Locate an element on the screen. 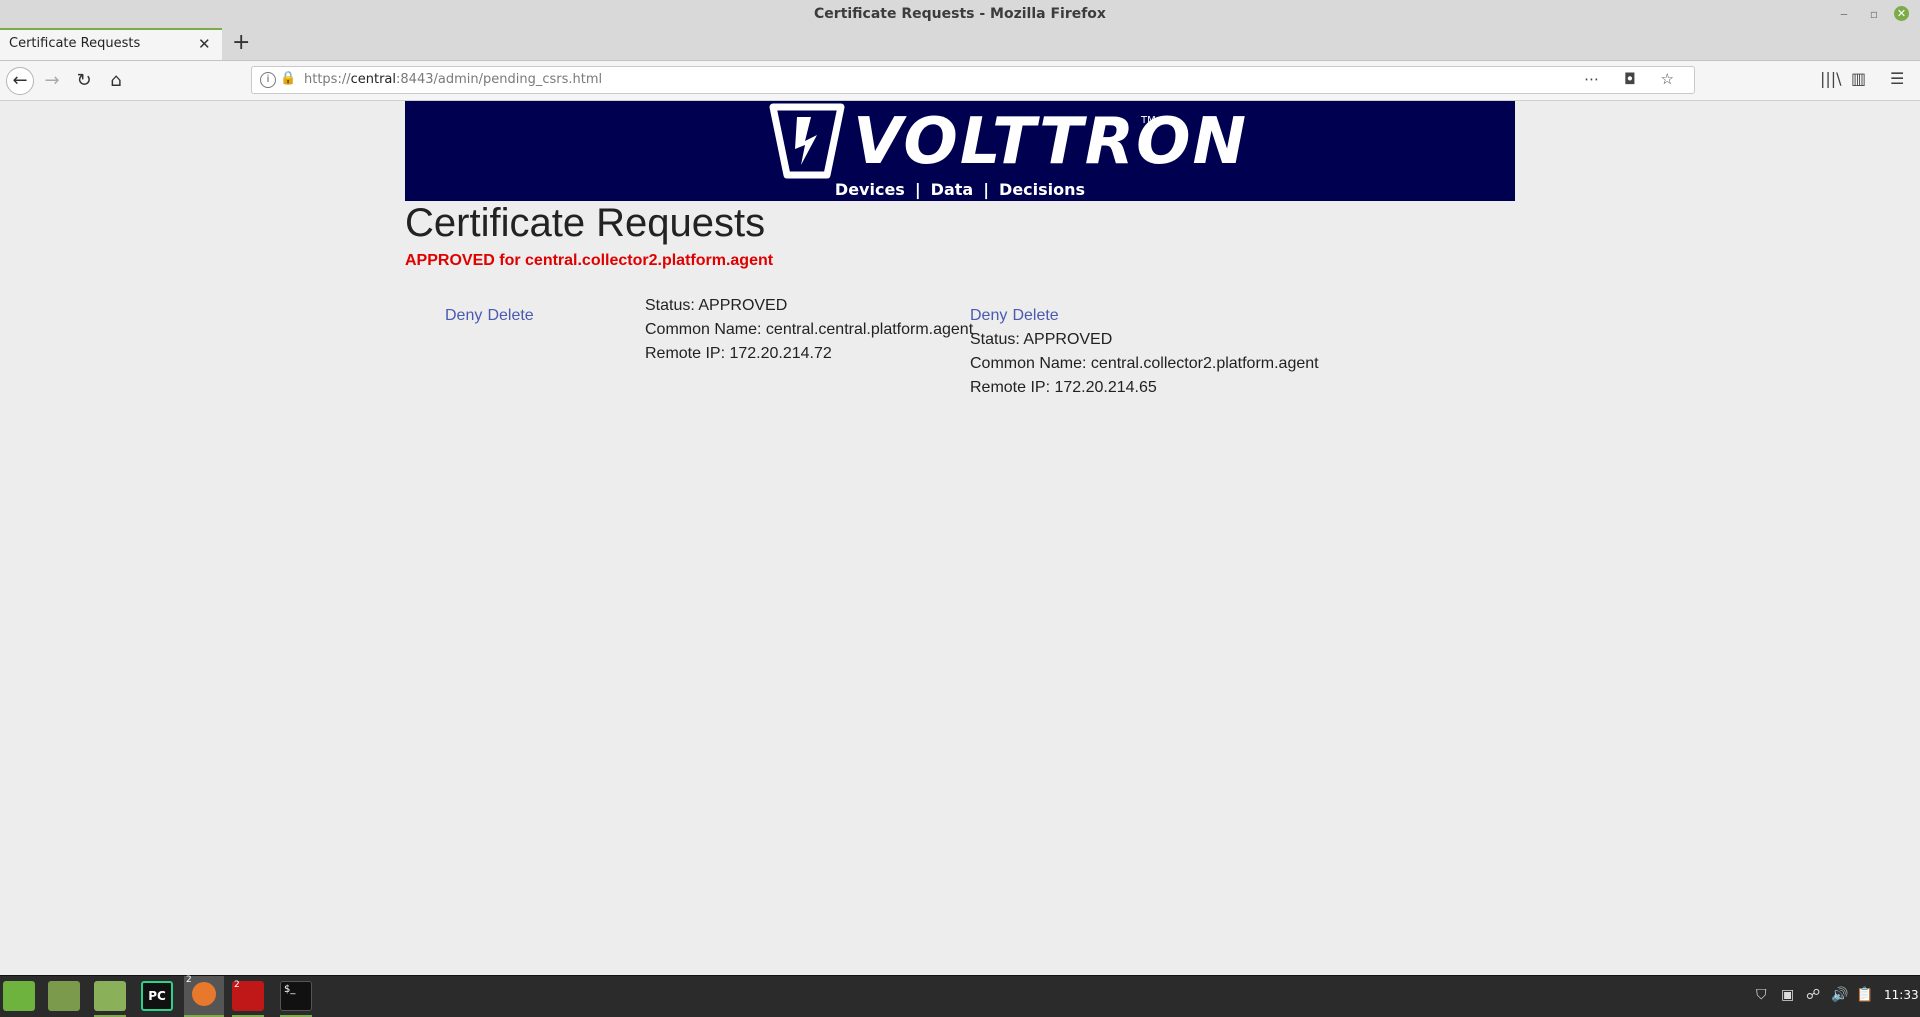 Image resolution: width=1920 pixels, height=1017 pixels. firefox-taskbar-button: 2 is located at coordinates (204, 996).